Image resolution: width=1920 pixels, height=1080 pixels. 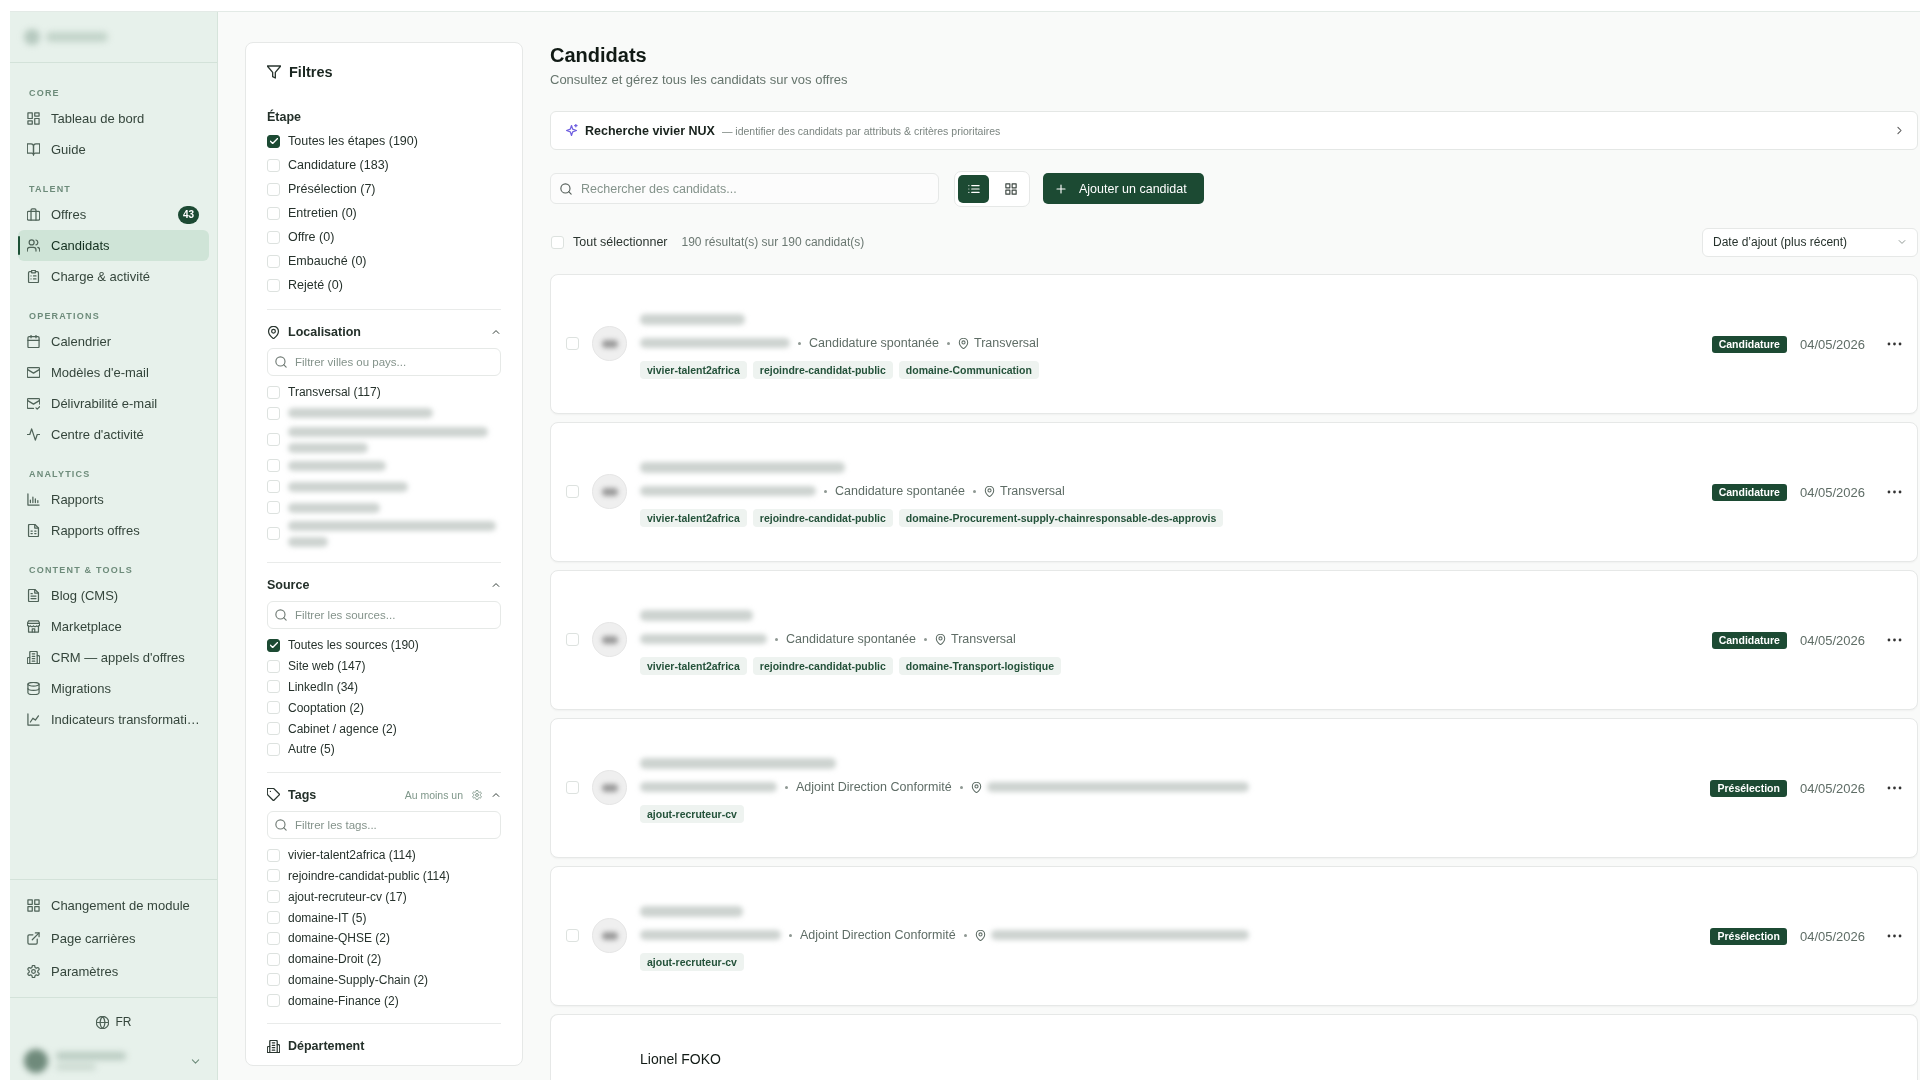 What do you see at coordinates (113, 530) in the screenshot?
I see `nav-item: Rapports offres` at bounding box center [113, 530].